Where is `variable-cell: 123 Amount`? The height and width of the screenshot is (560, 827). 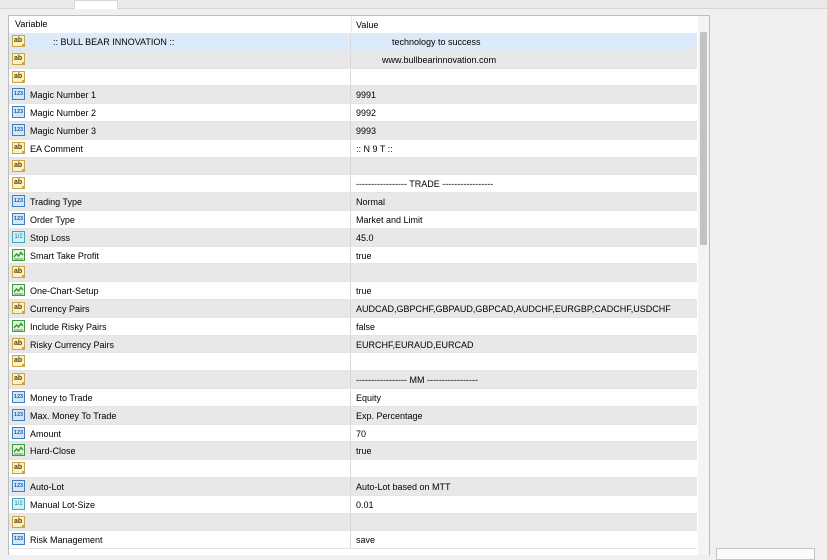
variable-cell: 123 Amount is located at coordinates (180, 433).